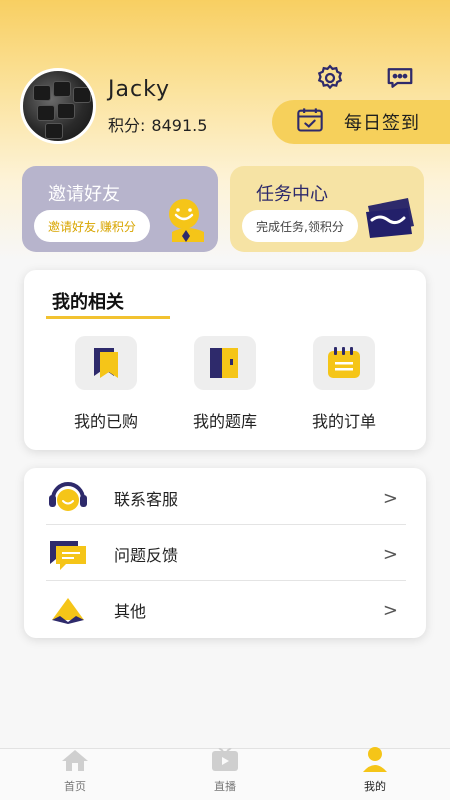 This screenshot has width=450, height=800. Describe the element at coordinates (400, 78) in the screenshot. I see `message-icon` at that location.